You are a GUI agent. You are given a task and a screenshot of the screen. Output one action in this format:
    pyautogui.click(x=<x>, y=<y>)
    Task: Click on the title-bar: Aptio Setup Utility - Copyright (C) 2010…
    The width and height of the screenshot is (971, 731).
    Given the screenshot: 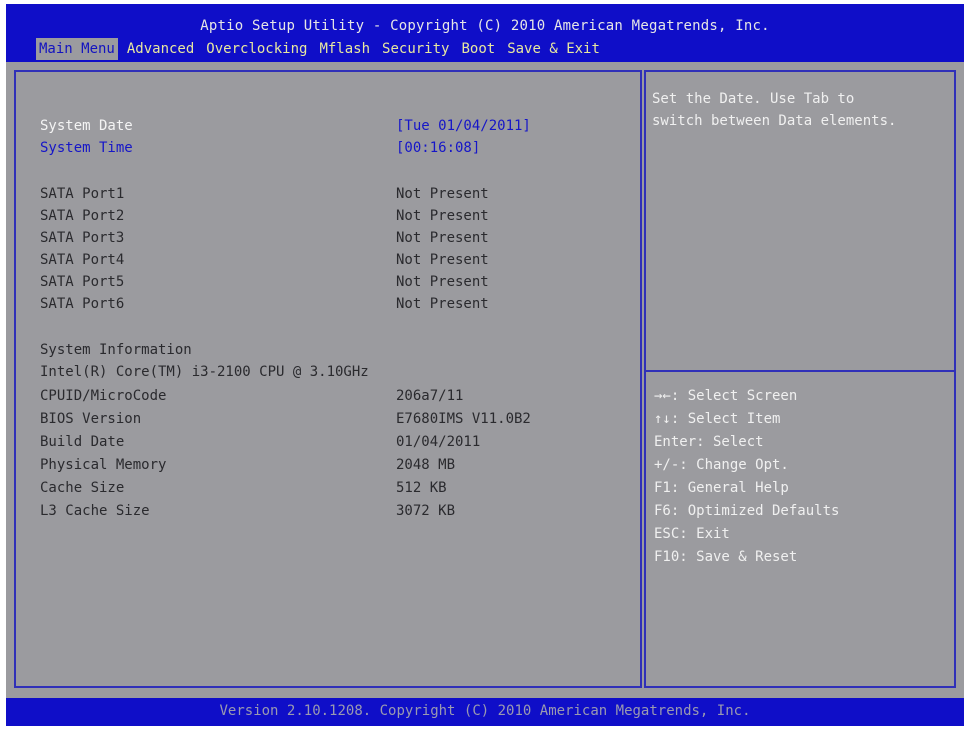 What is the action you would take?
    pyautogui.click(x=485, y=33)
    